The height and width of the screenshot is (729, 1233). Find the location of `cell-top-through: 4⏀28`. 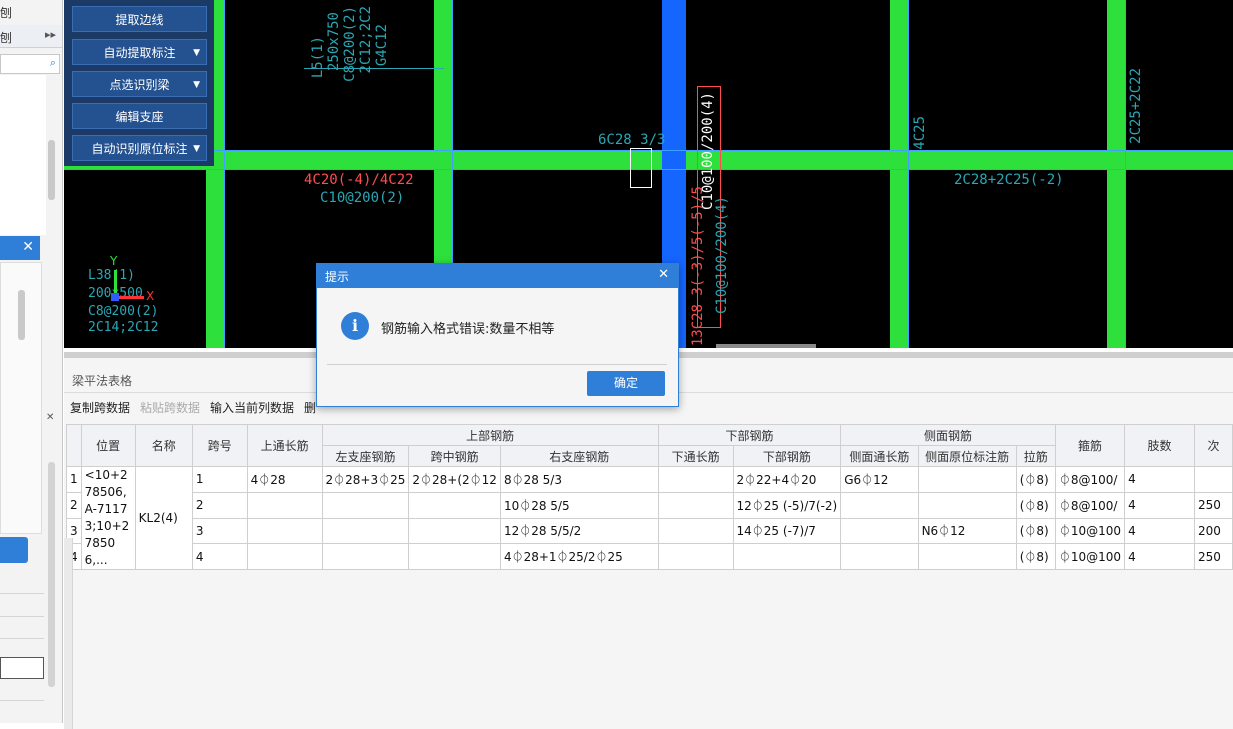

cell-top-through: 4⏀28 is located at coordinates (284, 479).